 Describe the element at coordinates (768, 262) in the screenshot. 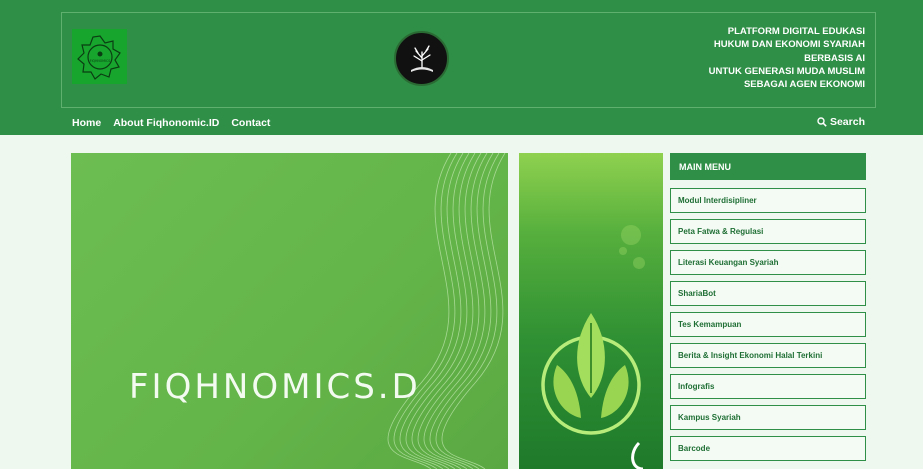

I see `menu-item-literasi-keuangan: Literasi Keuangan Syariah` at that location.